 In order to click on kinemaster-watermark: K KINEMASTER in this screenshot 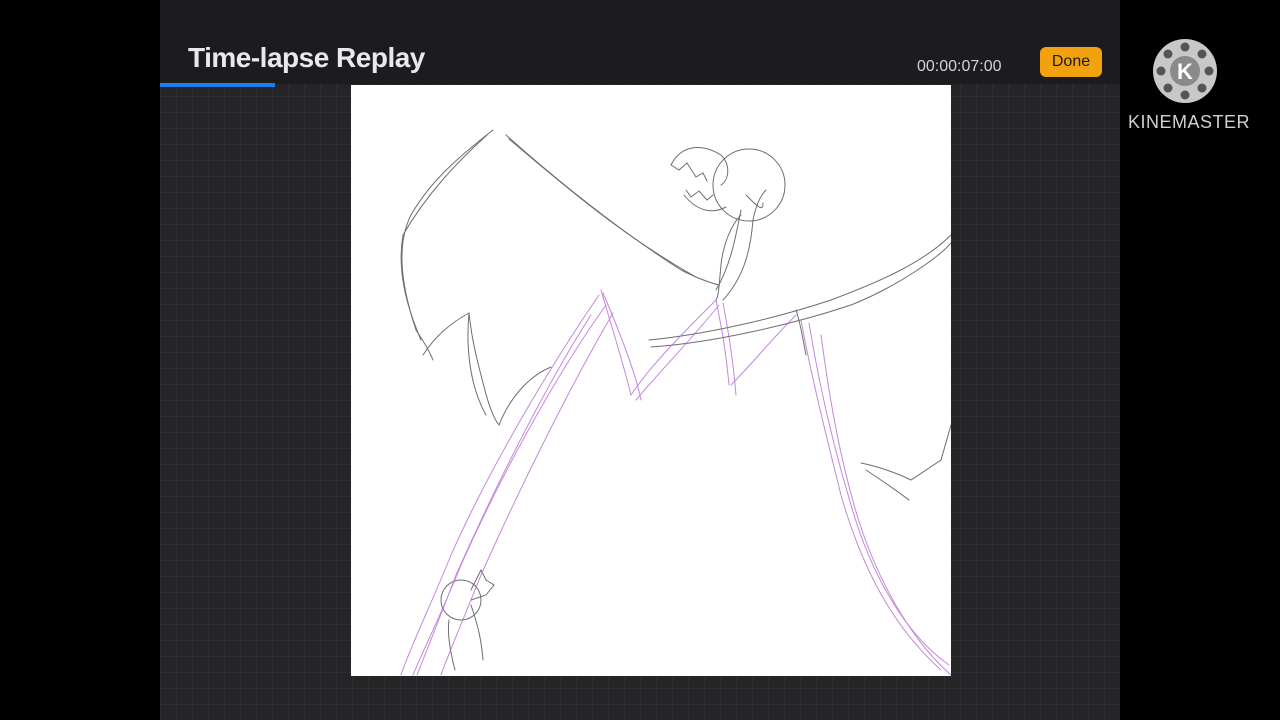, I will do `click(1189, 85)`.